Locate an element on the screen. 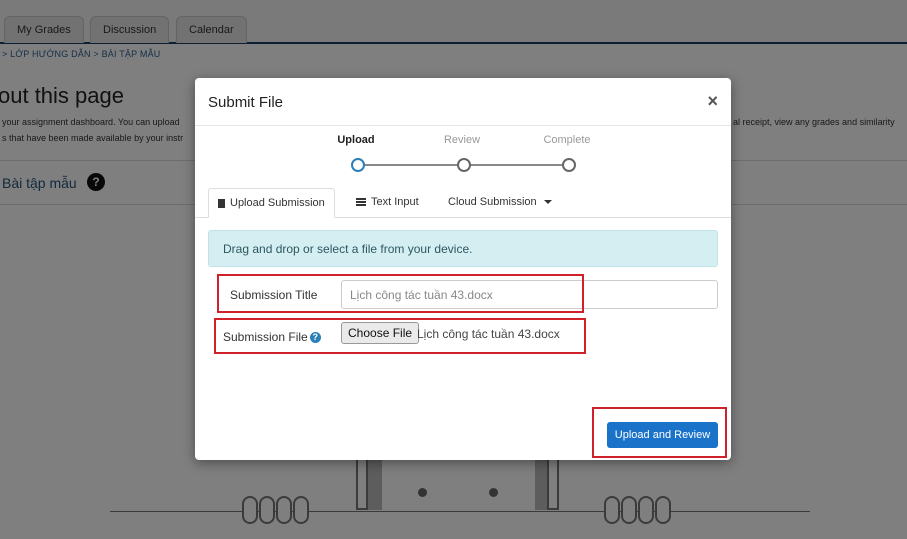  caret-down-icon is located at coordinates (547, 202).